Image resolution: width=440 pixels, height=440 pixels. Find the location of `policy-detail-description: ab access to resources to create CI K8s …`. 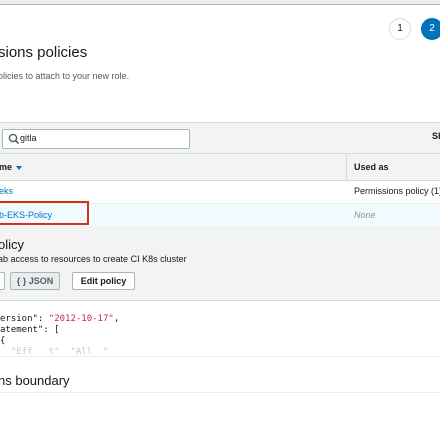

policy-detail-description: ab access to resources to create CI K8s … is located at coordinates (93, 259).